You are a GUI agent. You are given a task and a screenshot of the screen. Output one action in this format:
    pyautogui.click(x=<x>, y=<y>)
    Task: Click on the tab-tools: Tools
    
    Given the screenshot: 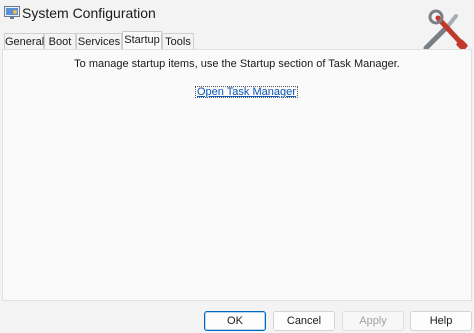 What is the action you would take?
    pyautogui.click(x=178, y=41)
    